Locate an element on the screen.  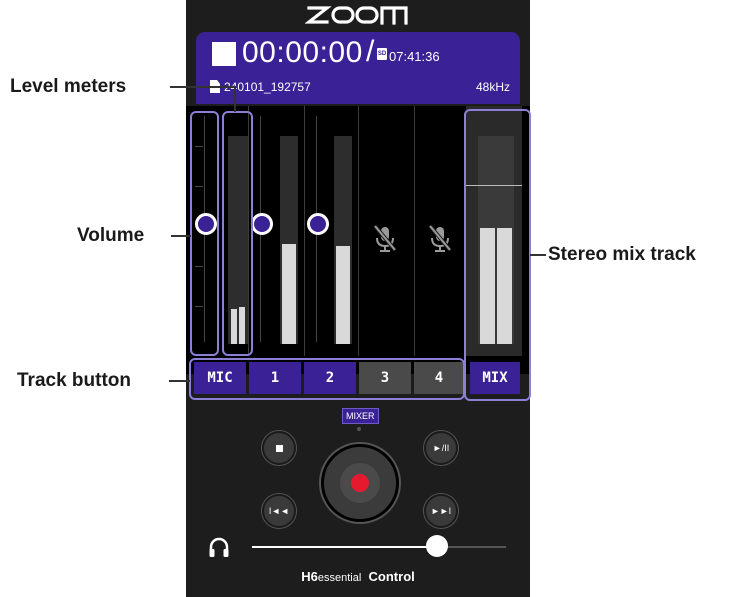
track-3-strip is located at coordinates (386, 231).